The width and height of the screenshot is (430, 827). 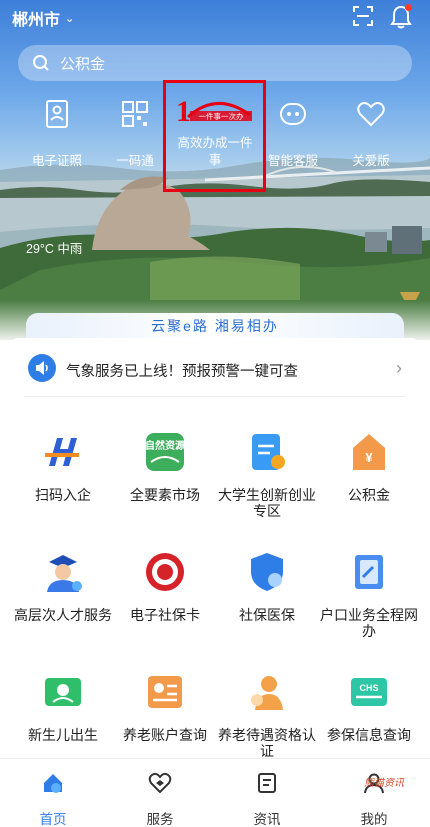 What do you see at coordinates (64, 573) in the screenshot?
I see `talent-icon` at bounding box center [64, 573].